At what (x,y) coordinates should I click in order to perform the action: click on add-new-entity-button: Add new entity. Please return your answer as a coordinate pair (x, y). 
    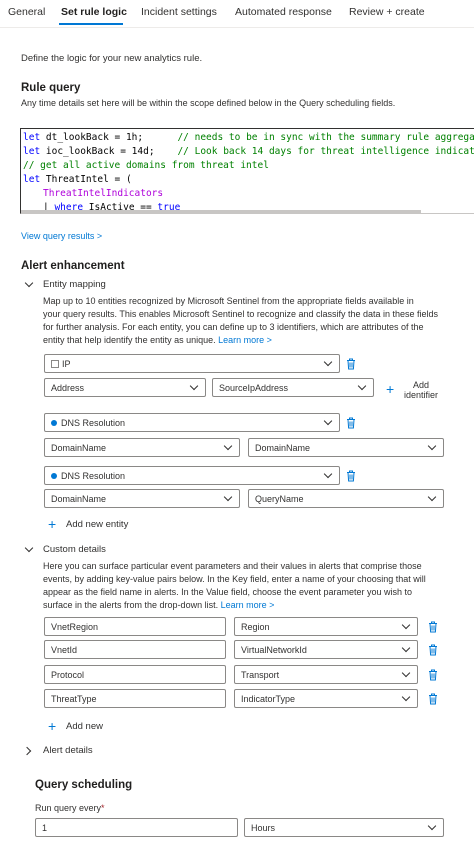
    Looking at the image, I should click on (97, 524).